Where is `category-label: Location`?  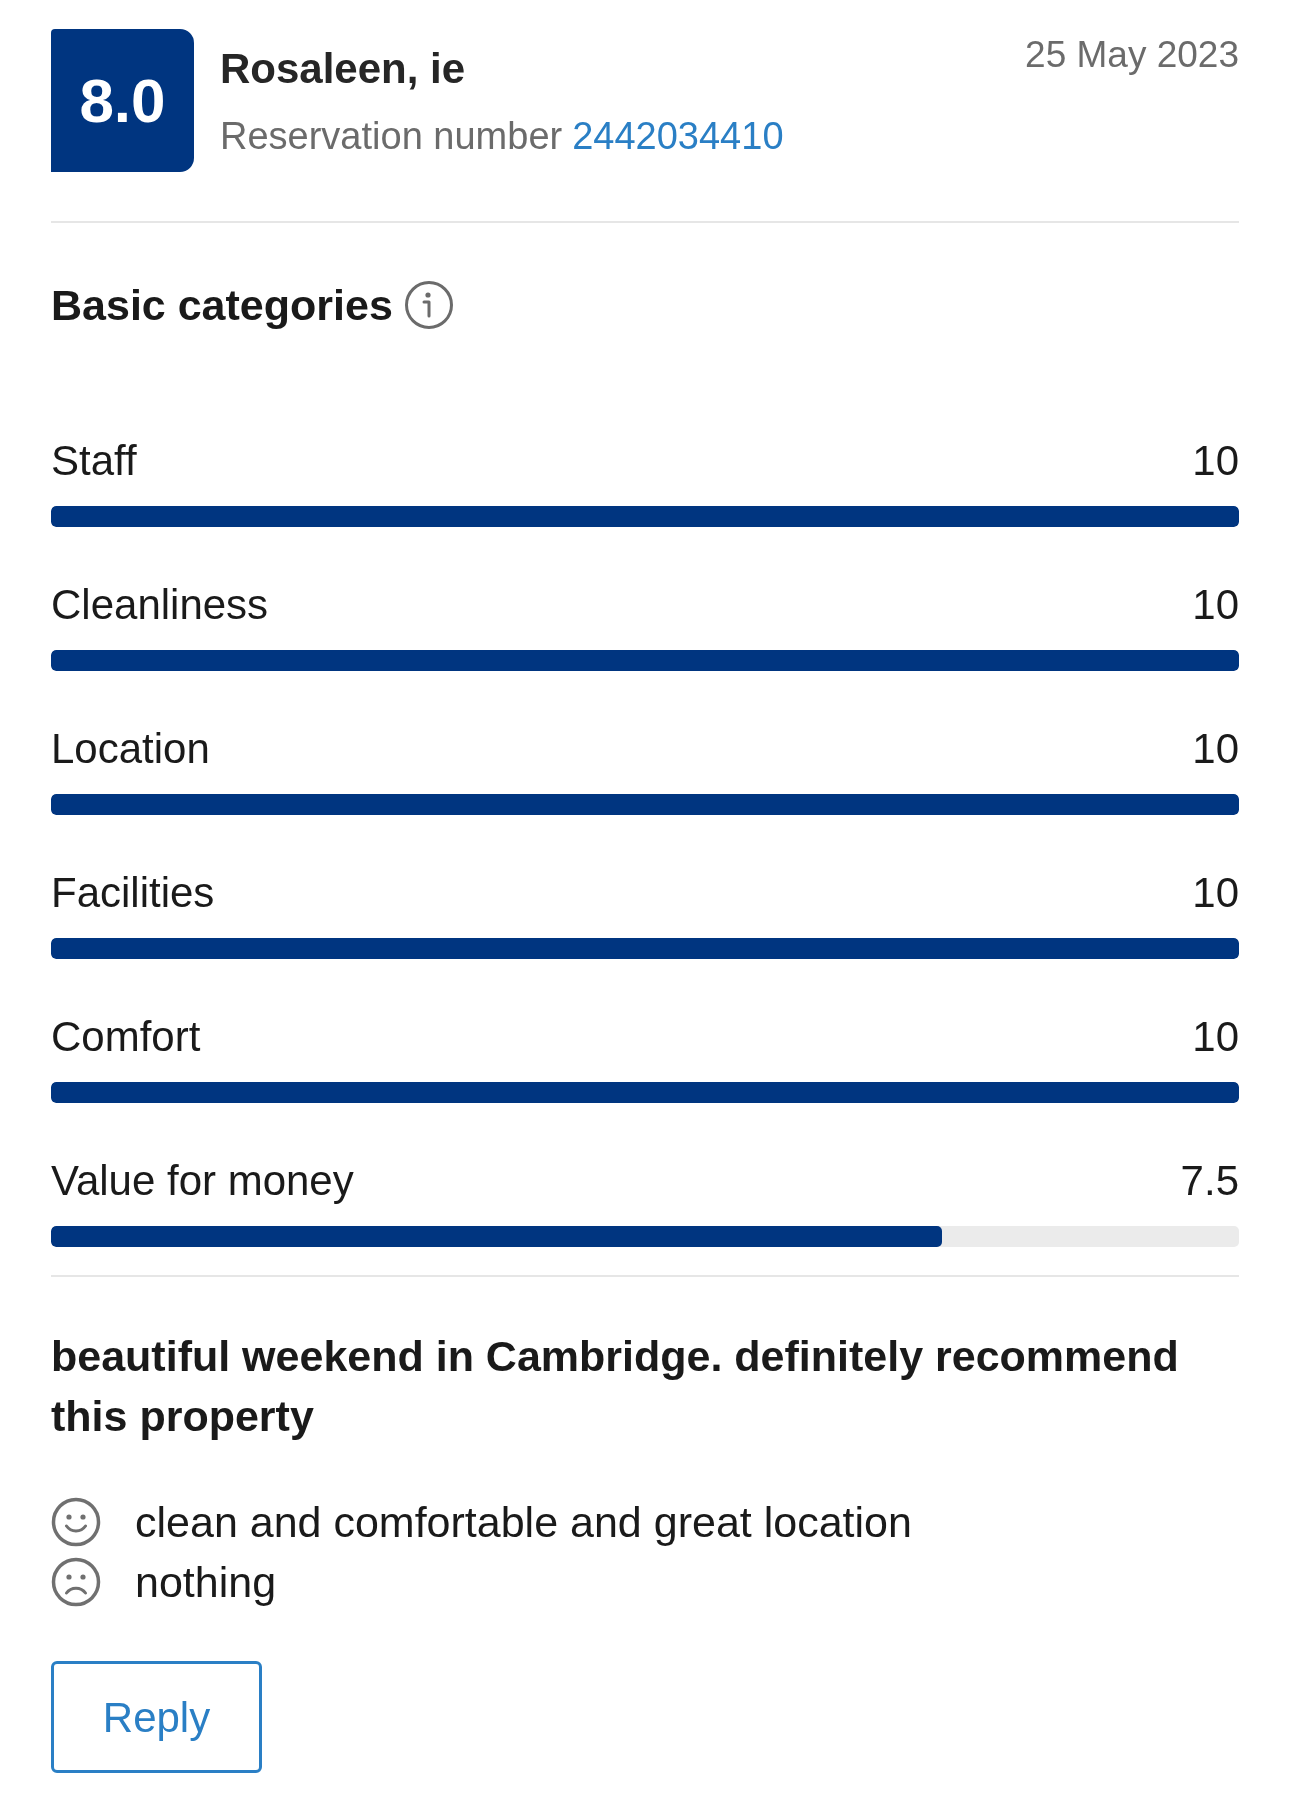
category-label: Location is located at coordinates (130, 749).